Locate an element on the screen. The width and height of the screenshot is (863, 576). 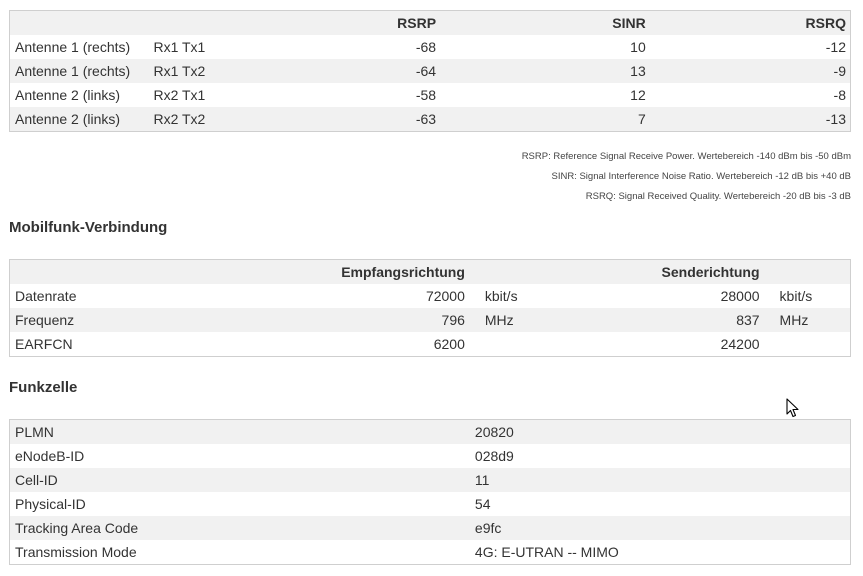
column-header-sinr: SINR is located at coordinates (629, 23).